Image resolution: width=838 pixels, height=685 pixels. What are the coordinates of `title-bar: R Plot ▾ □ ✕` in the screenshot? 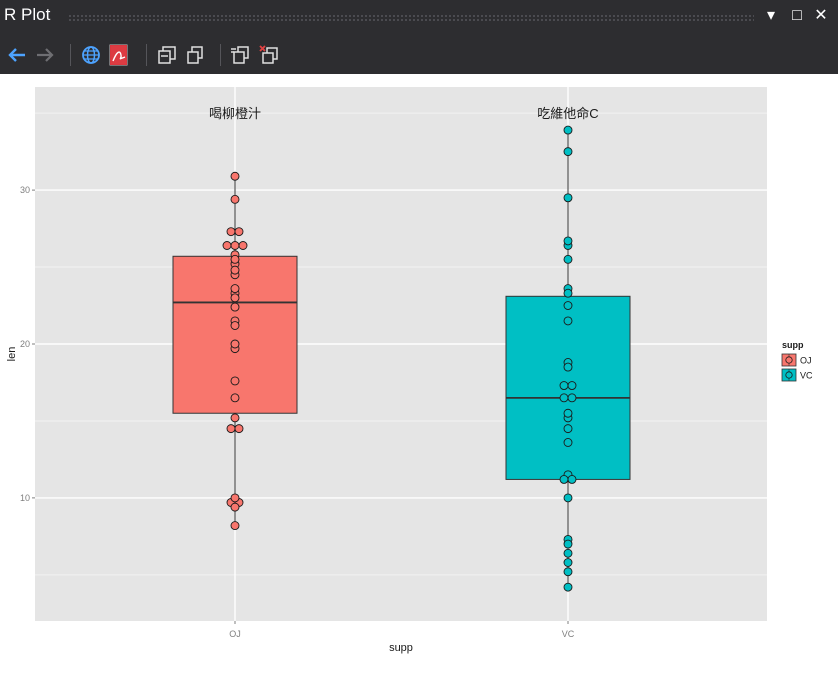 It's located at (419, 18).